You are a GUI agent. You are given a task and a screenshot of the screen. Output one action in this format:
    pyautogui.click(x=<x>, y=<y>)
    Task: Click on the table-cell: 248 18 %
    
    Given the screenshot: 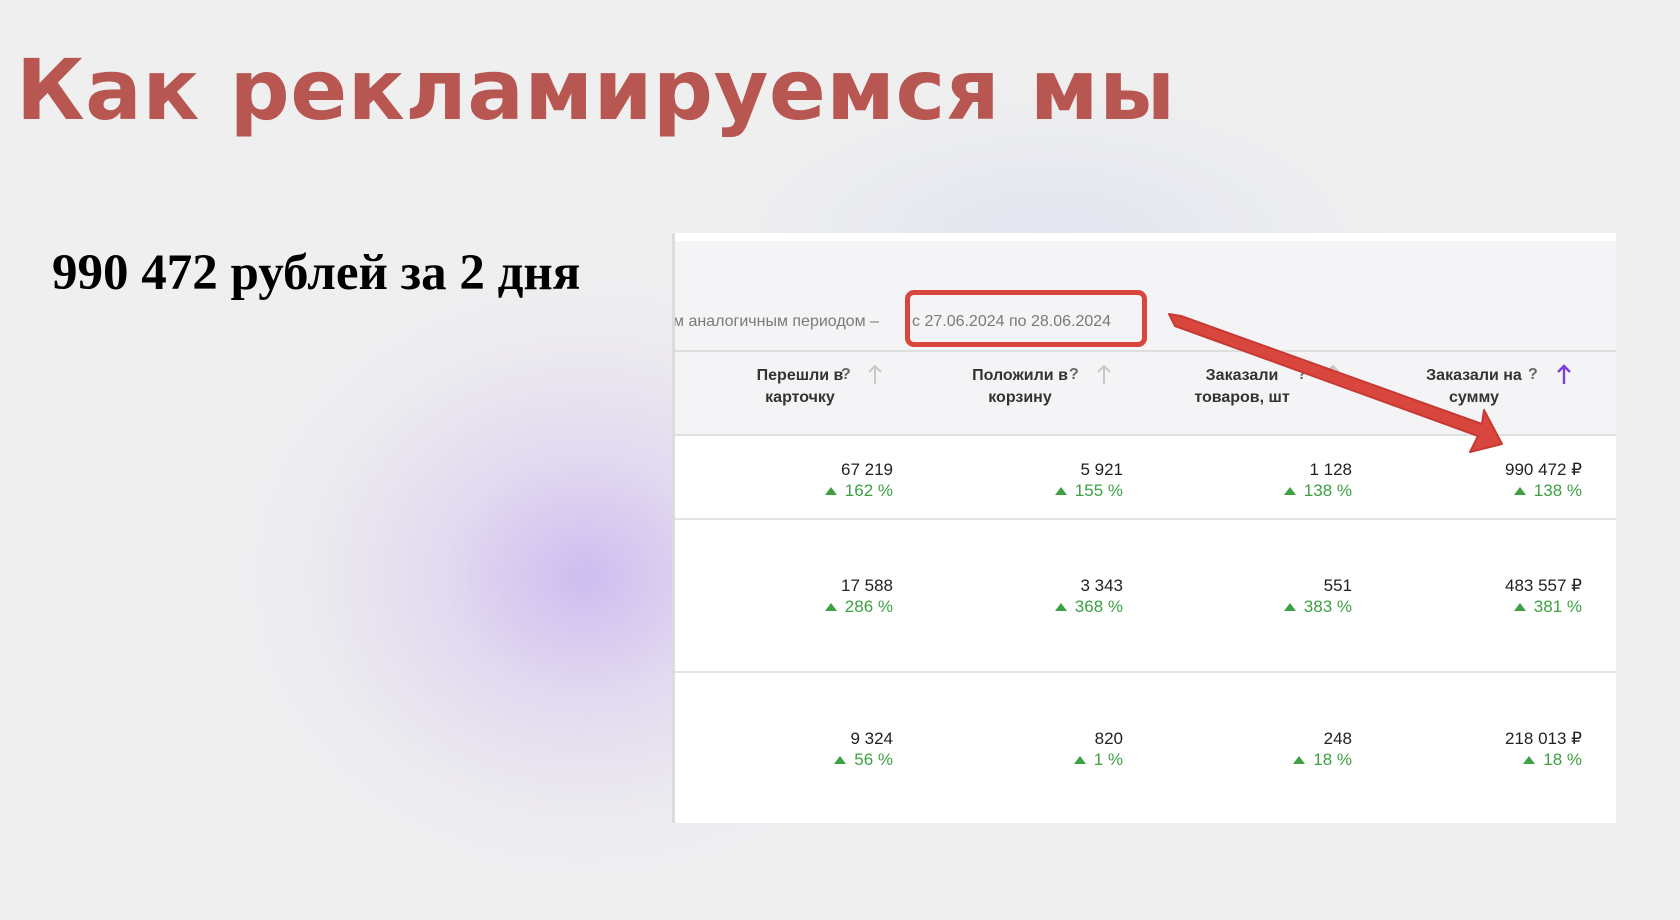 What is the action you would take?
    pyautogui.click(x=1252, y=749)
    